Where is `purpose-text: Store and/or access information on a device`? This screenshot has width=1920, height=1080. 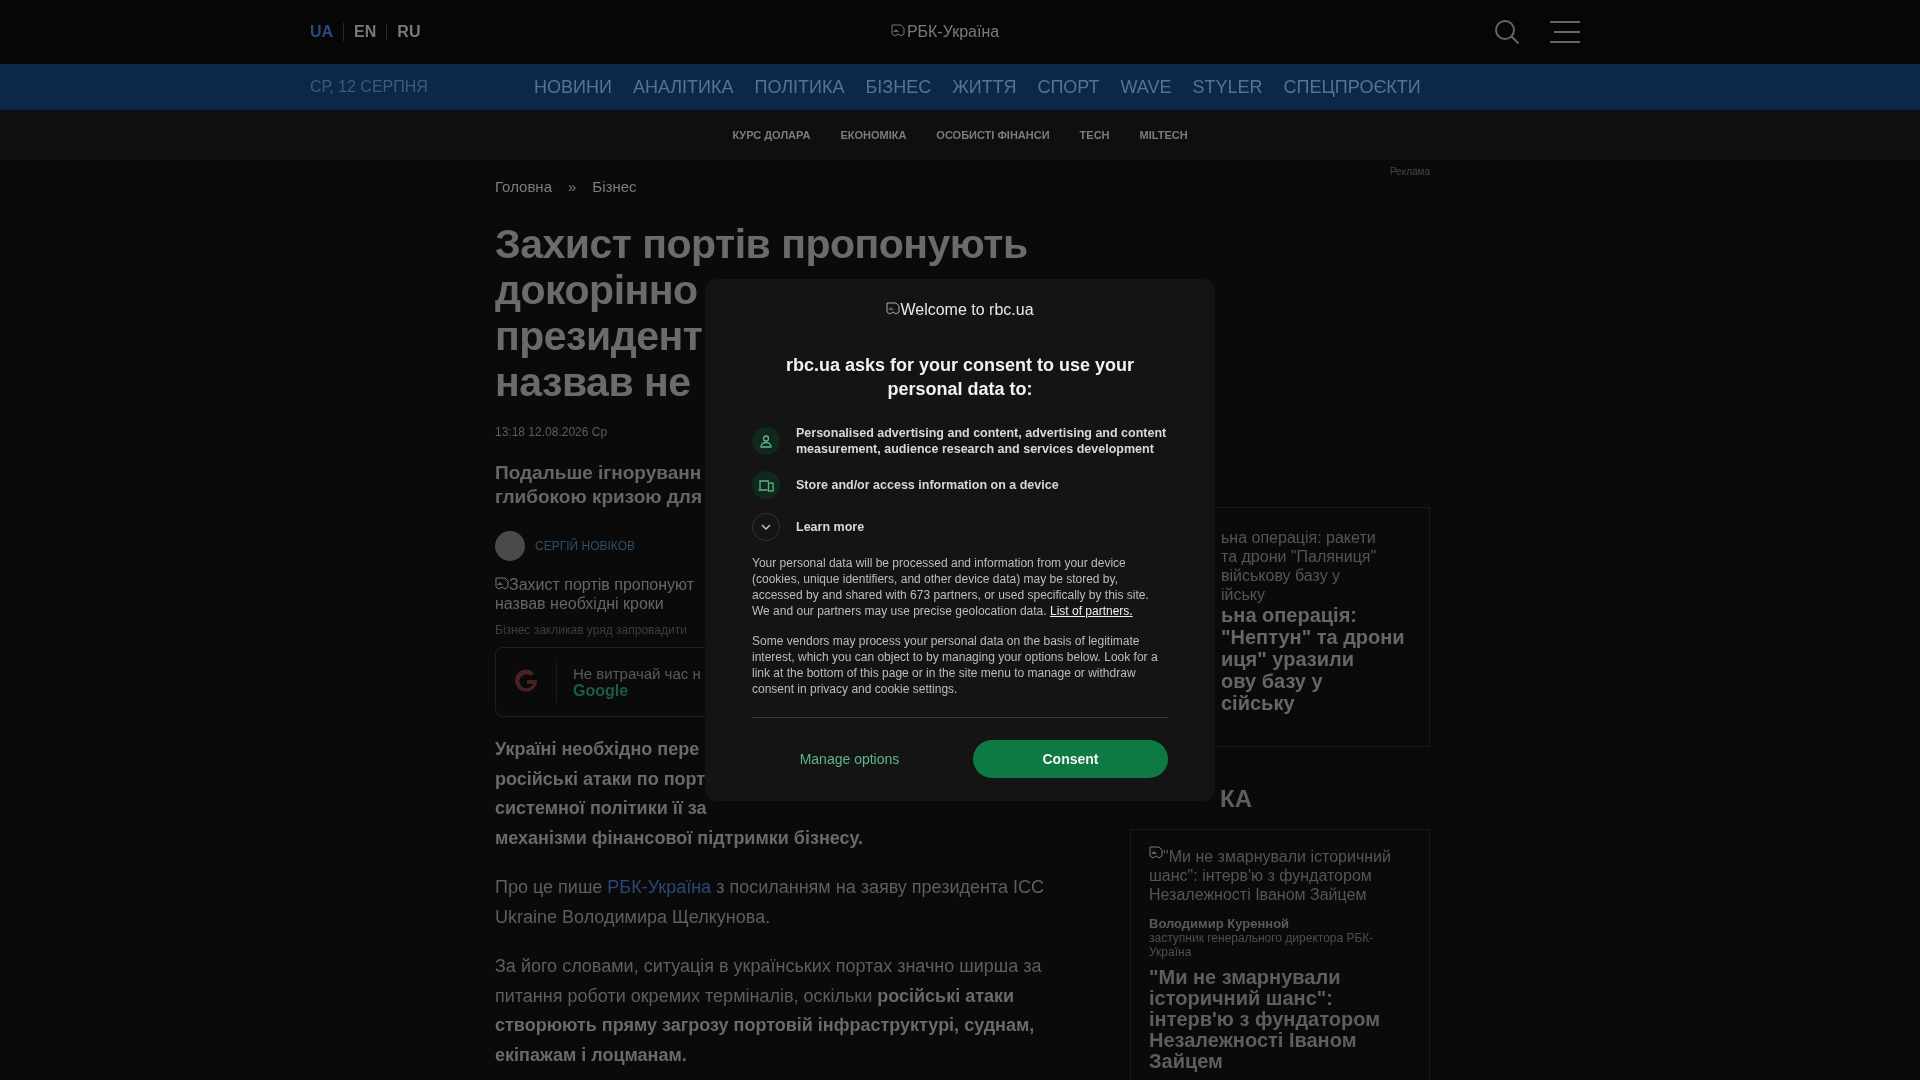 purpose-text: Store and/or access information on a device is located at coordinates (927, 485).